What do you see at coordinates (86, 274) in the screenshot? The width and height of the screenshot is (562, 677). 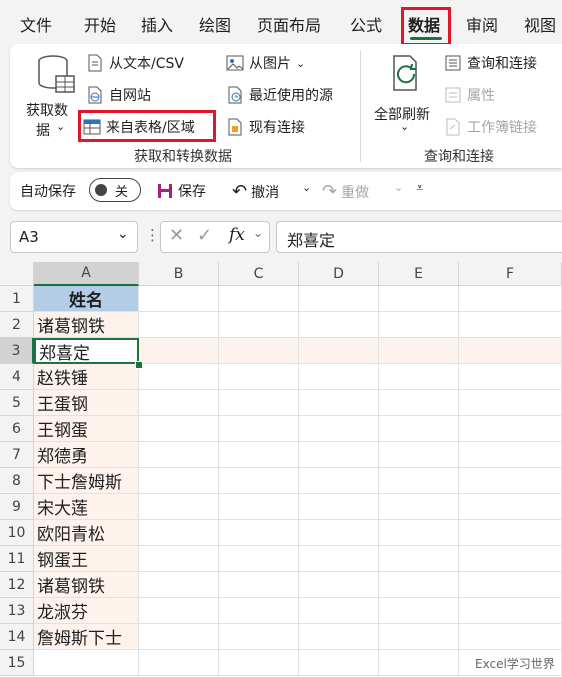 I see `column-header-A: A` at bounding box center [86, 274].